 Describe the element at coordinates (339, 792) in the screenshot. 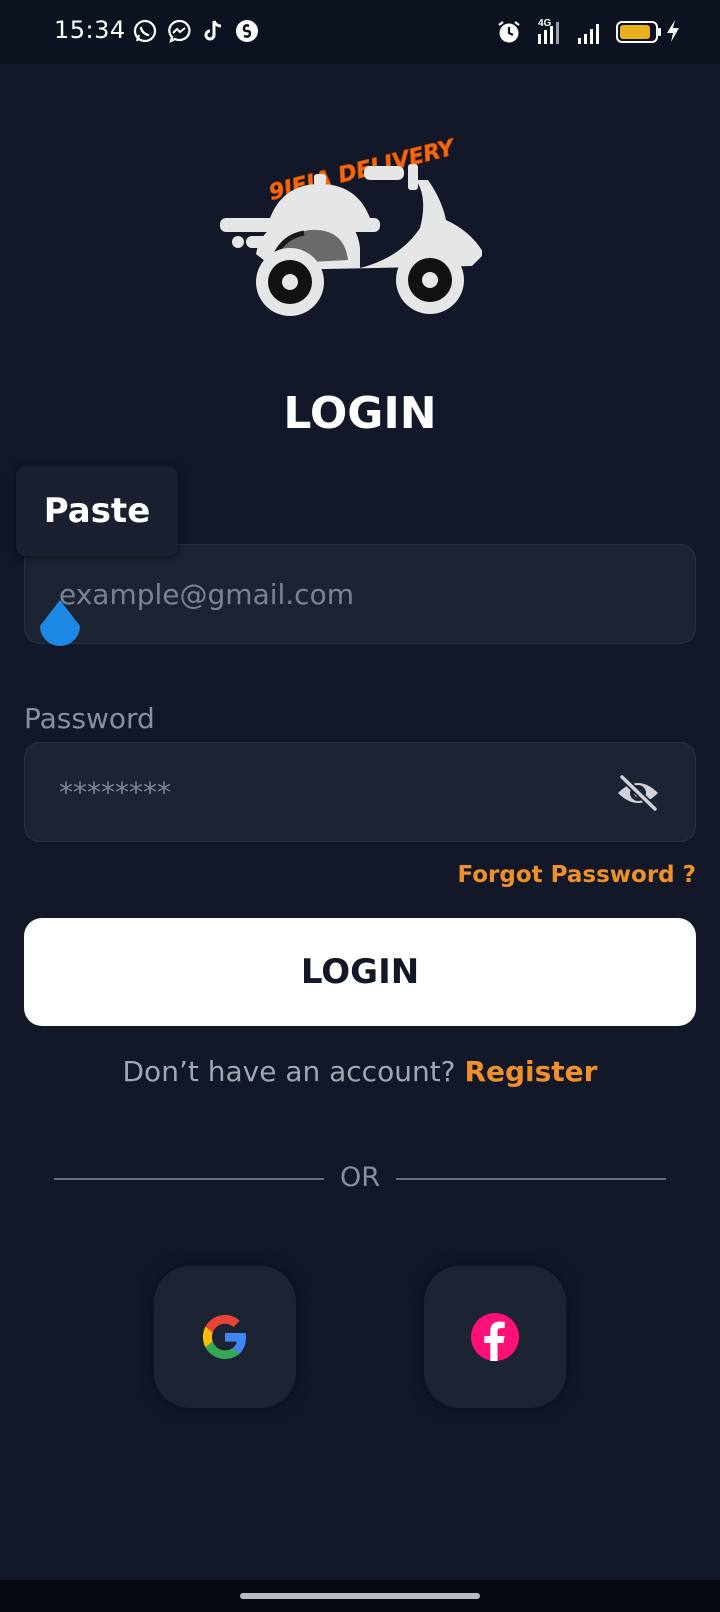

I see `password-field` at that location.